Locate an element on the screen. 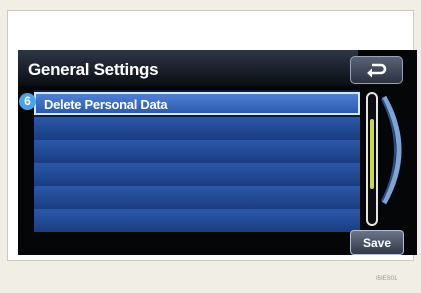  figure-reference-code: I5IES01 is located at coordinates (387, 279).